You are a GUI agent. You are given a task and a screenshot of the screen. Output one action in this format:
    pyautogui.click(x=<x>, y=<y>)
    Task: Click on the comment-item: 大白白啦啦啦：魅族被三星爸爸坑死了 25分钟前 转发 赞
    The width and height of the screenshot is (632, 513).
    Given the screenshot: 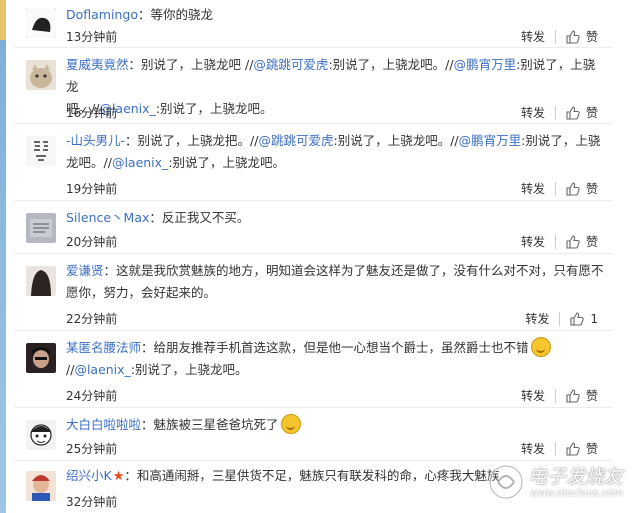 What is the action you would take?
    pyautogui.click(x=313, y=434)
    